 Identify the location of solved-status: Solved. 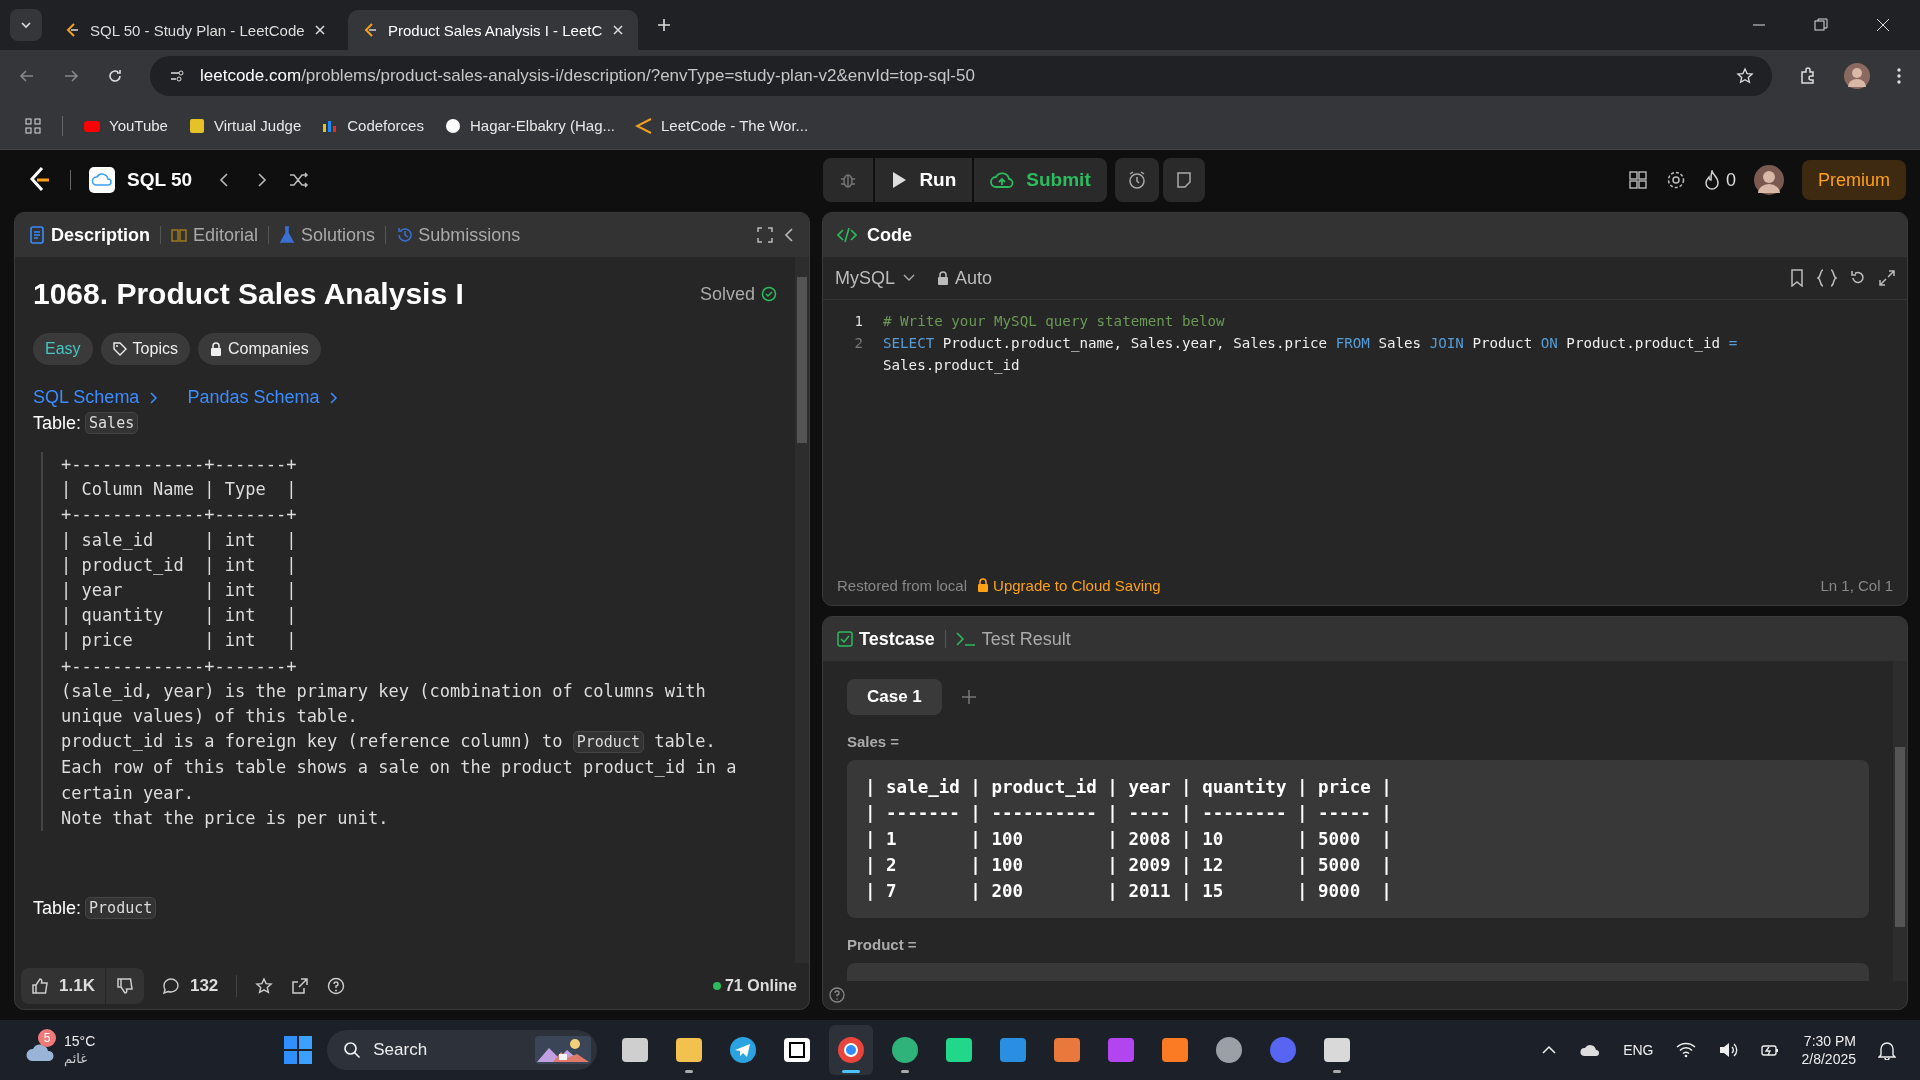
(727, 294).